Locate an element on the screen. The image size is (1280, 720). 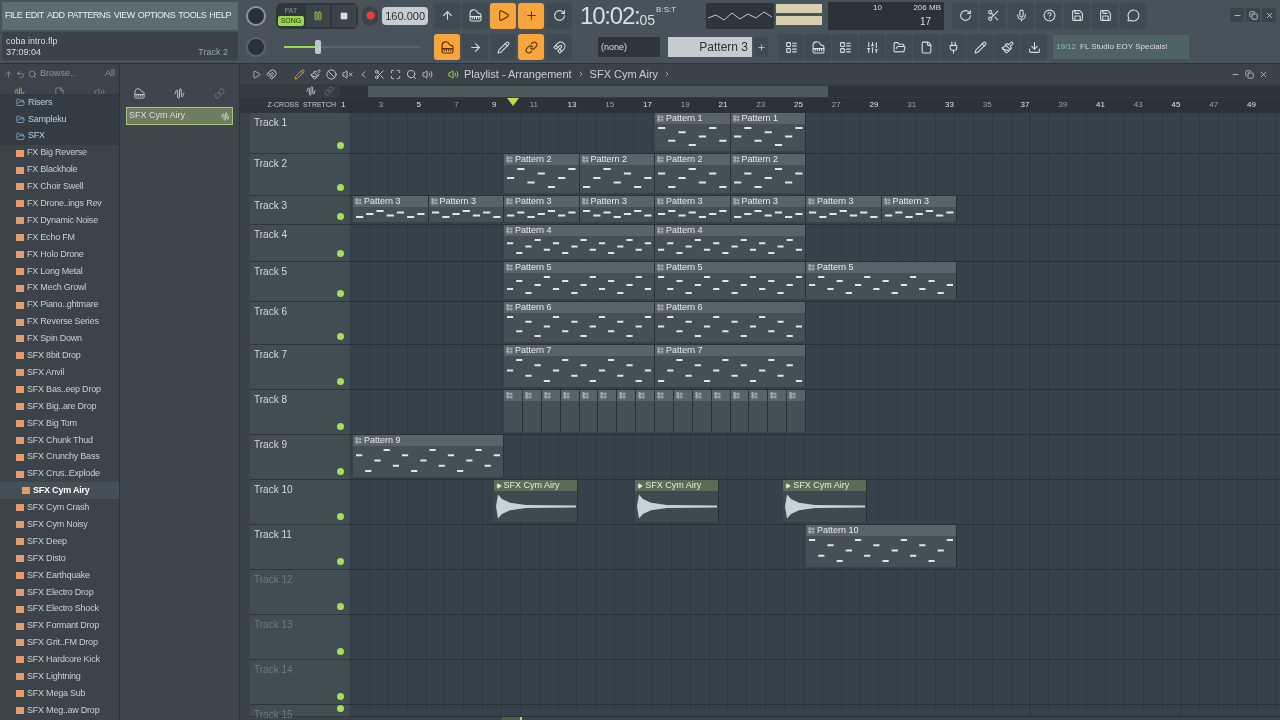
browser-file: SFX Mega Sub is located at coordinates (59, 694).